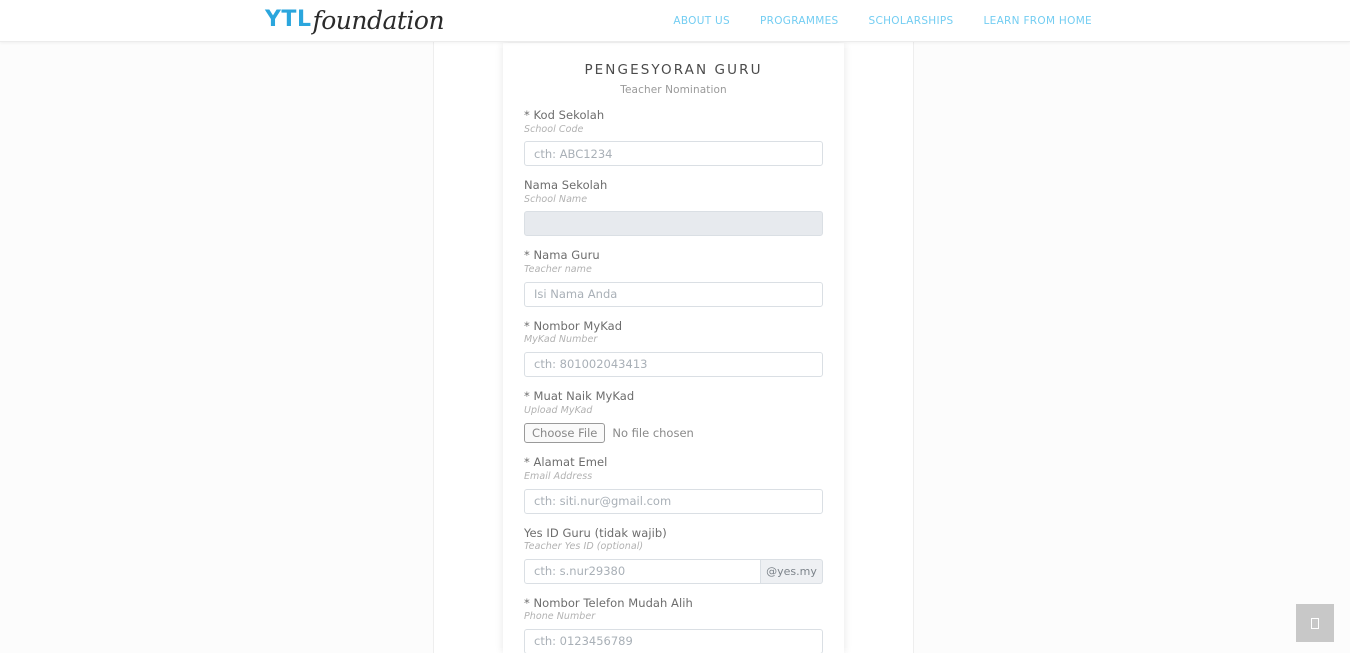 This screenshot has height=653, width=1350. I want to click on broken-image-icon, so click(1315, 623).